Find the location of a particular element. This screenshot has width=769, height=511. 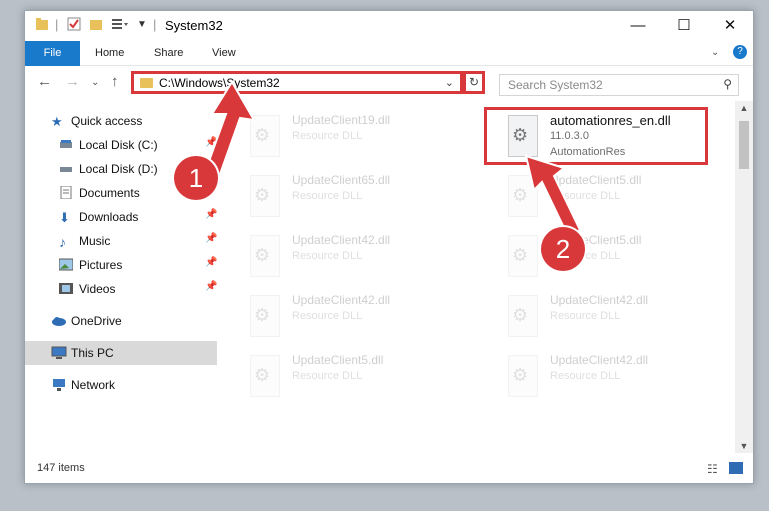

search-input: Search System32 ⚲ is located at coordinates (619, 85).